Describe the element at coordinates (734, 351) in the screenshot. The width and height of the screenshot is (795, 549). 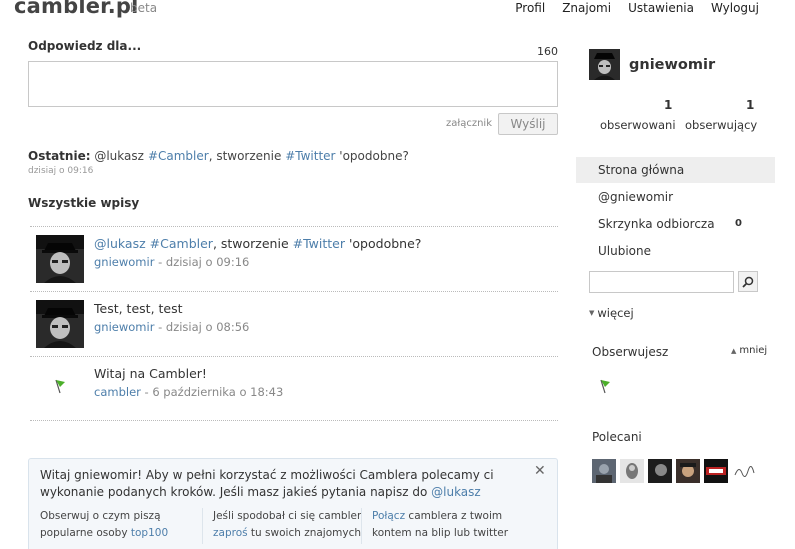
I see `triangle-up-icon: ▲` at that location.